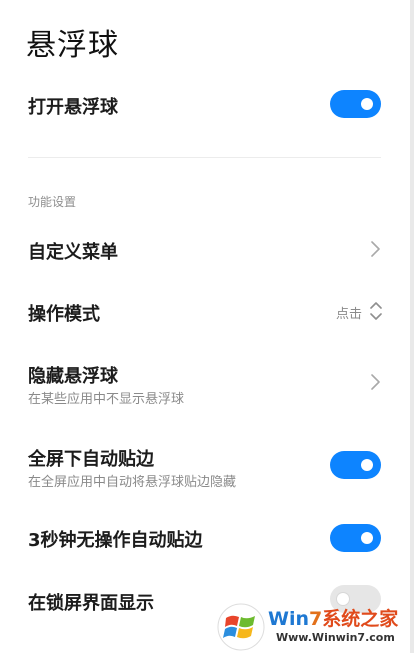 The width and height of the screenshot is (414, 653). What do you see at coordinates (72, 45) in the screenshot?
I see `page-title: 悬浮球` at bounding box center [72, 45].